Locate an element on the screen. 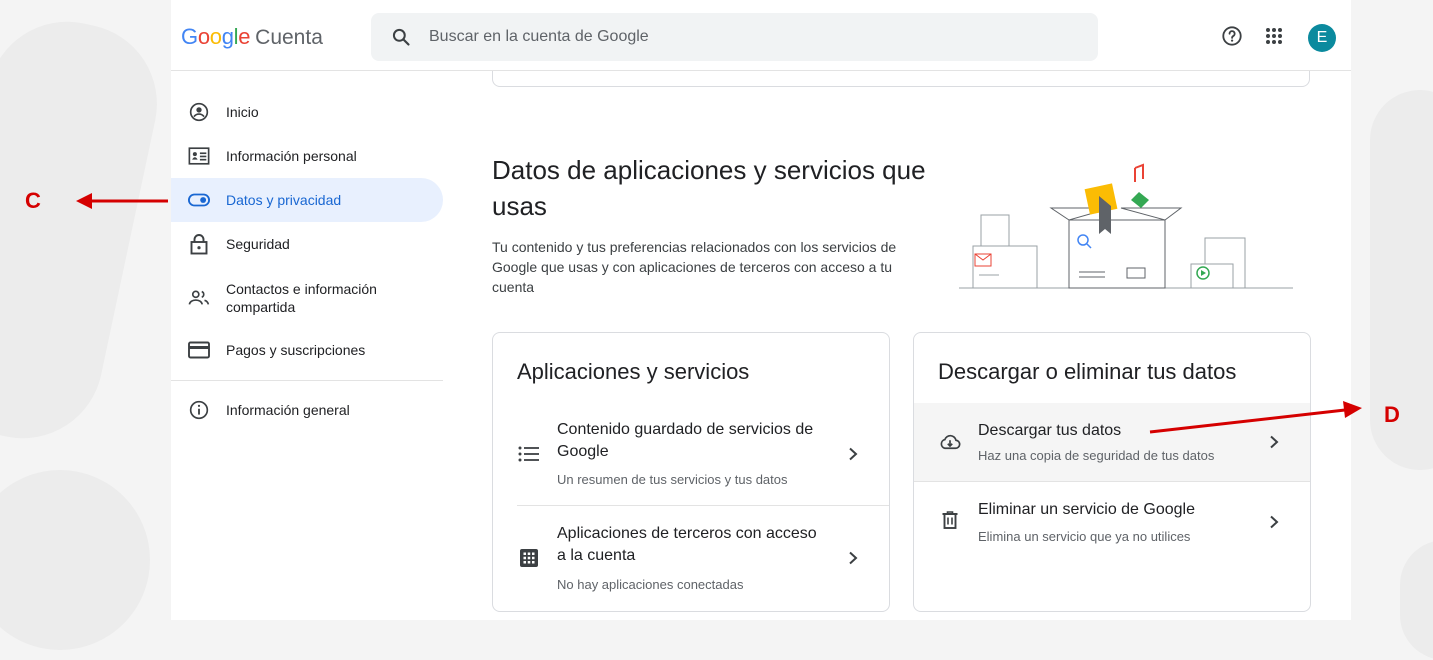 This screenshot has width=1433, height=660. credit-card-icon is located at coordinates (199, 350).